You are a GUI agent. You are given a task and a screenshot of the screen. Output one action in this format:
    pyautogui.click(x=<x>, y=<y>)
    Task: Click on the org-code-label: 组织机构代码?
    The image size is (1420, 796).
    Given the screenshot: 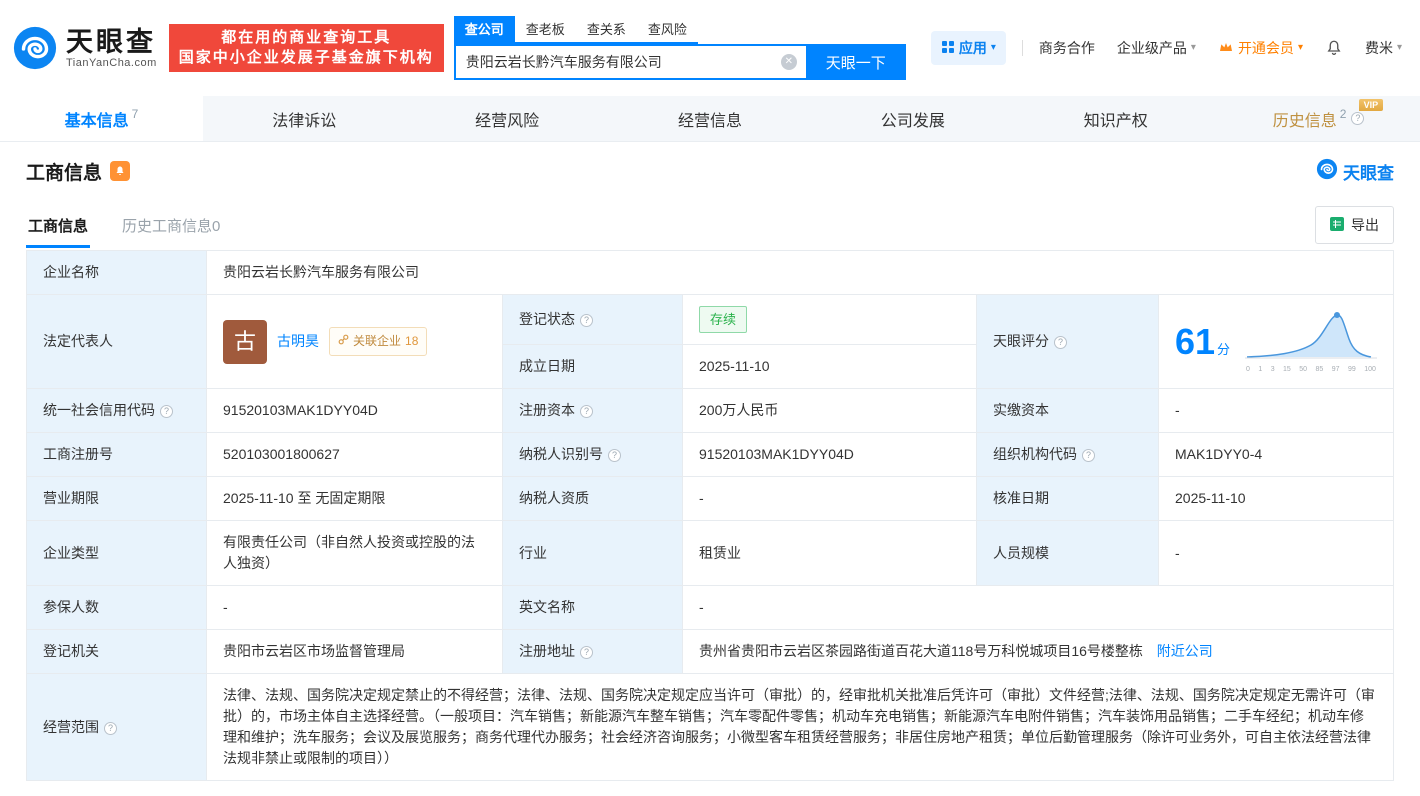 What is the action you would take?
    pyautogui.click(x=1067, y=454)
    